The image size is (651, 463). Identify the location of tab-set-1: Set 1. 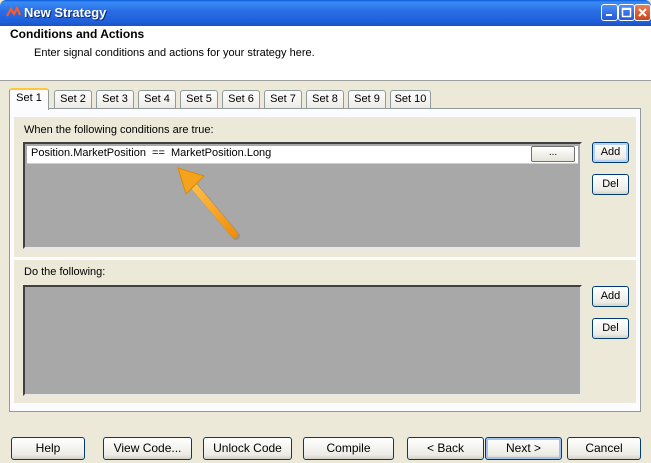
(29, 99).